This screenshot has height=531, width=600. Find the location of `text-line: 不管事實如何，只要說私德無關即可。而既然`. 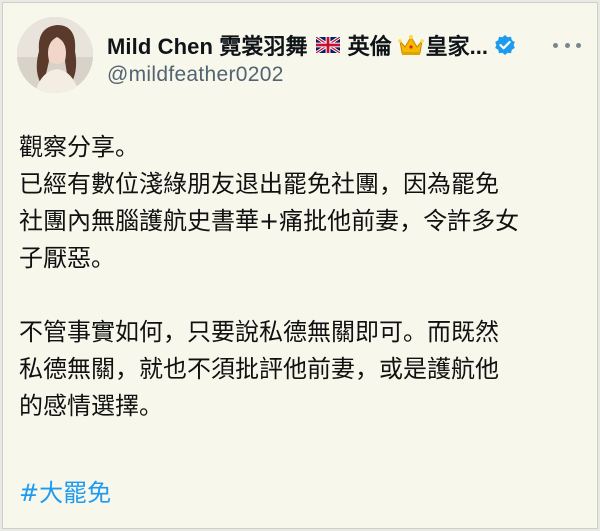

text-line: 不管事實如何，只要說私德無關即可。而既然 is located at coordinates (259, 332).